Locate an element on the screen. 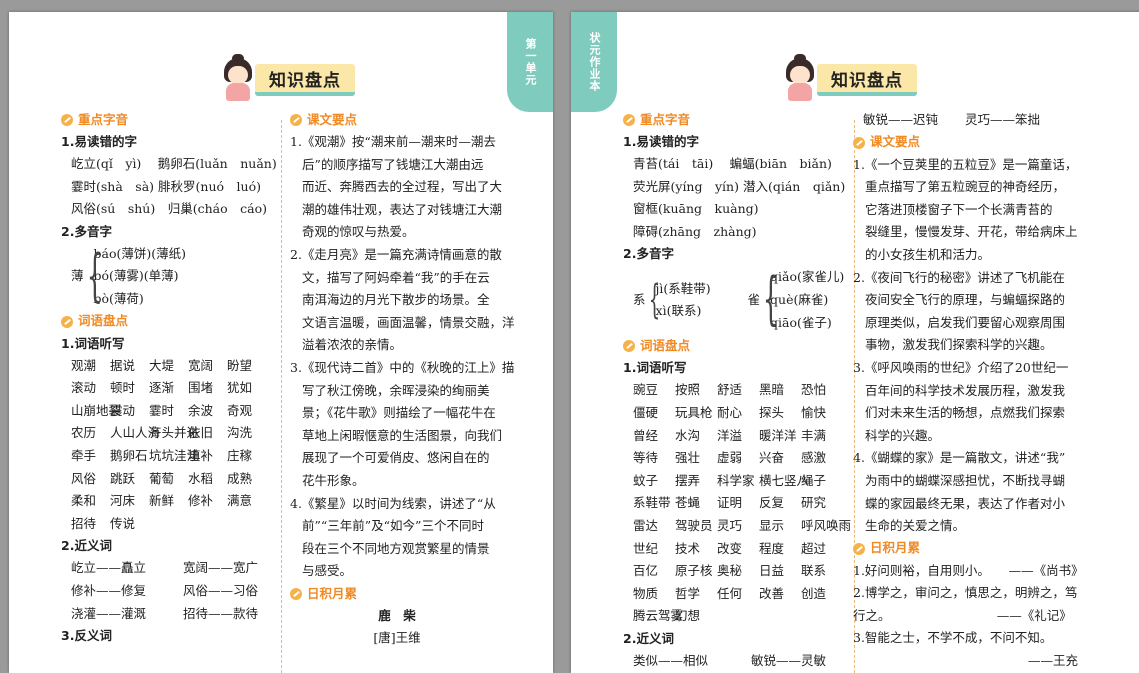  dictation-word: 鹅卵石 is located at coordinates (129, 455).